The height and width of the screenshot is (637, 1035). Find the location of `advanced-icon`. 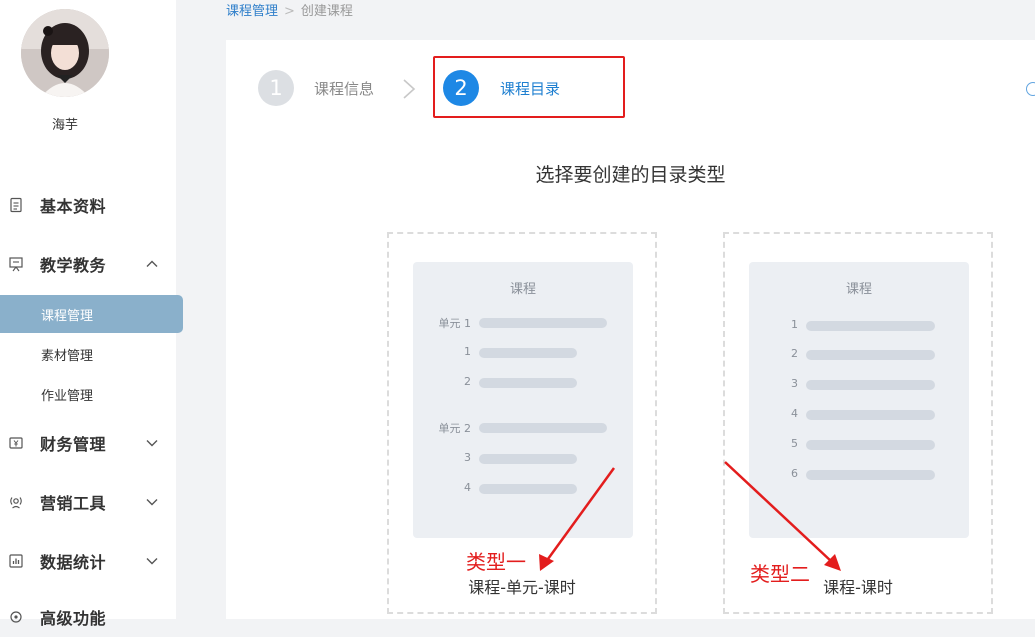

advanced-icon is located at coordinates (16, 617).